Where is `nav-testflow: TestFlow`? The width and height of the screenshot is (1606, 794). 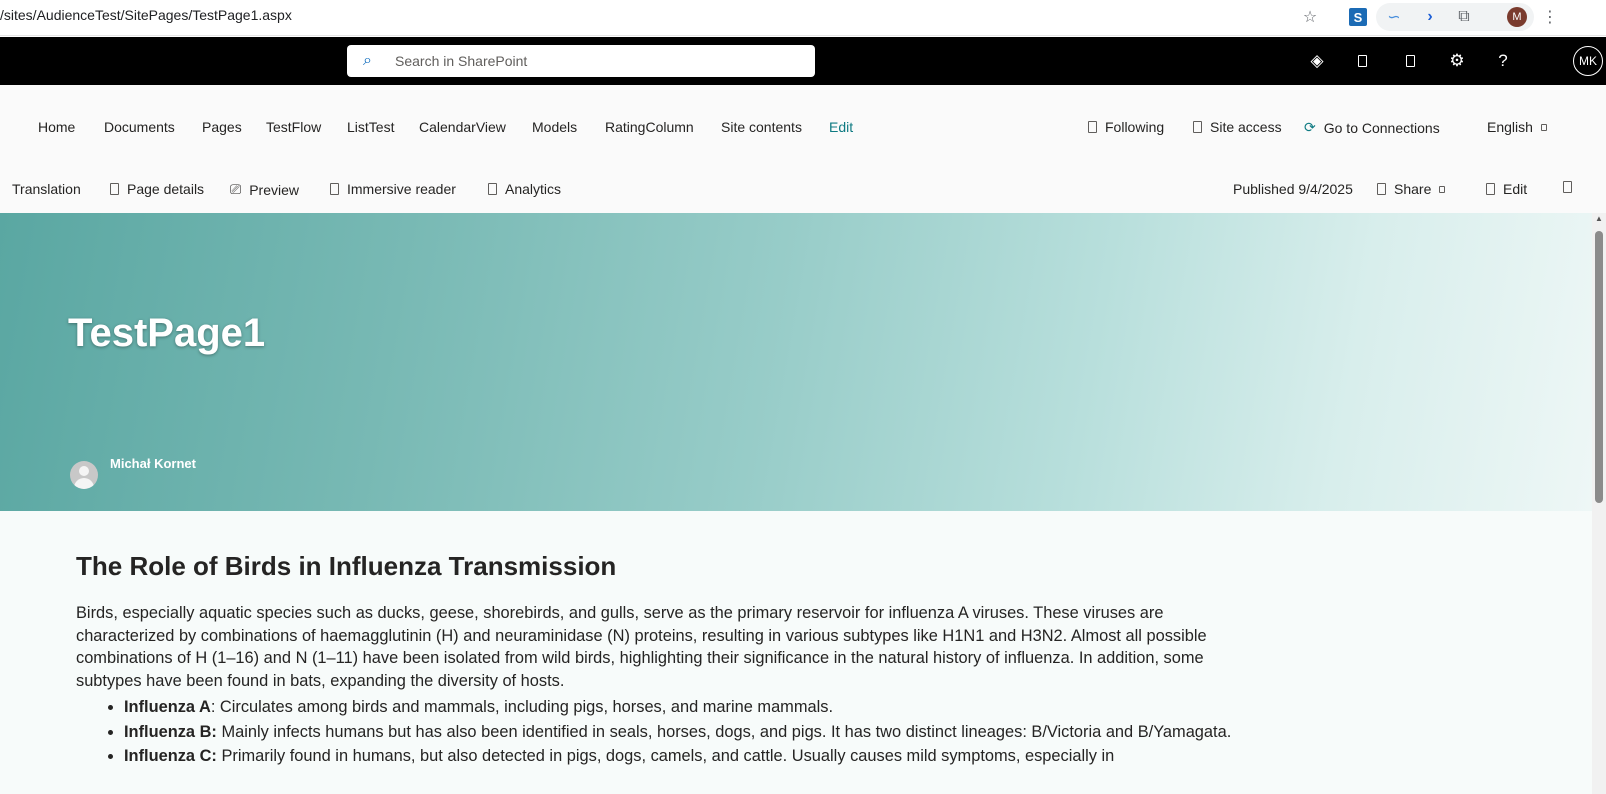
nav-testflow: TestFlow is located at coordinates (293, 127).